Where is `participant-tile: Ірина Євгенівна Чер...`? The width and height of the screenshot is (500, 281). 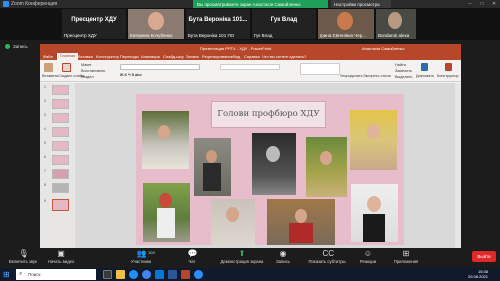 participant-tile: Ірина Євгенівна Чер... is located at coordinates (346, 24).